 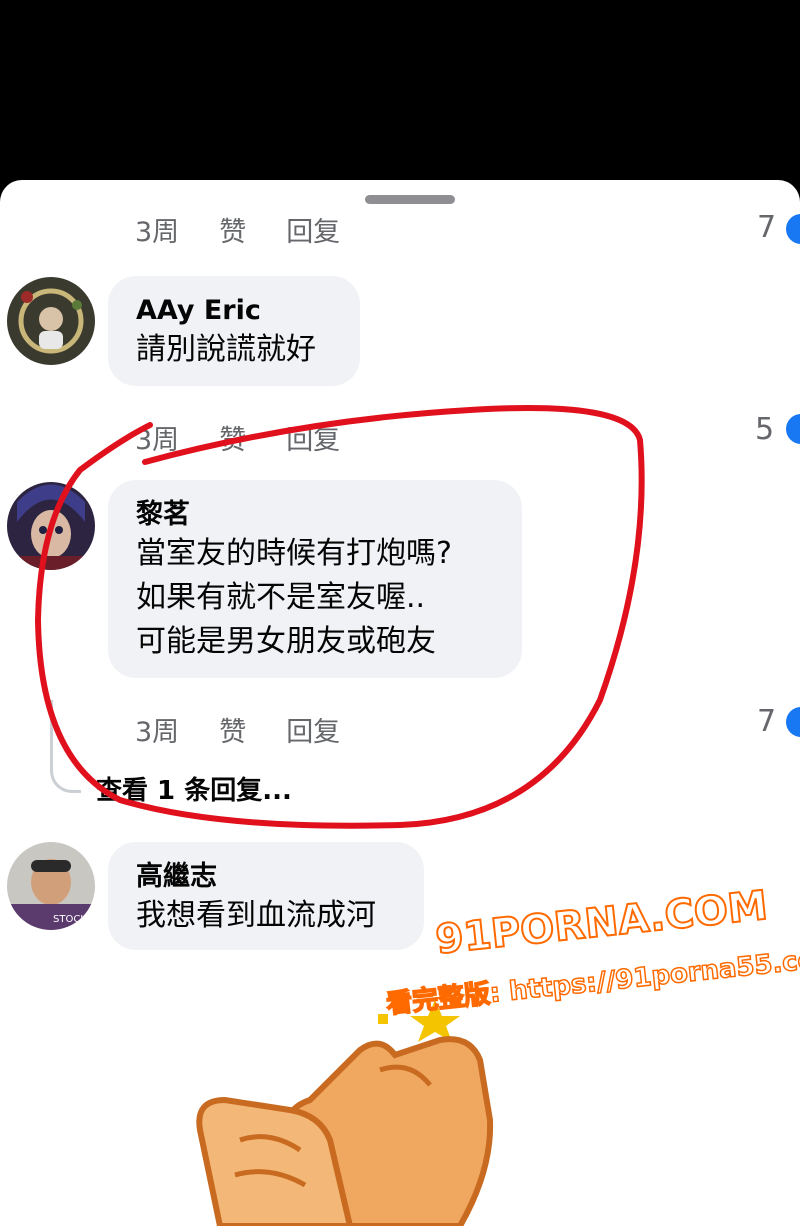 I want to click on comment-author: 高繼志, so click(x=266, y=877).